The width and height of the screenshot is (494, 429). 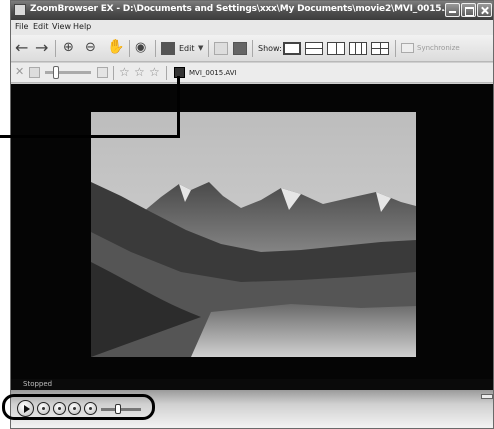 What do you see at coordinates (115, 47) in the screenshot?
I see `hand-icon: ✋` at bounding box center [115, 47].